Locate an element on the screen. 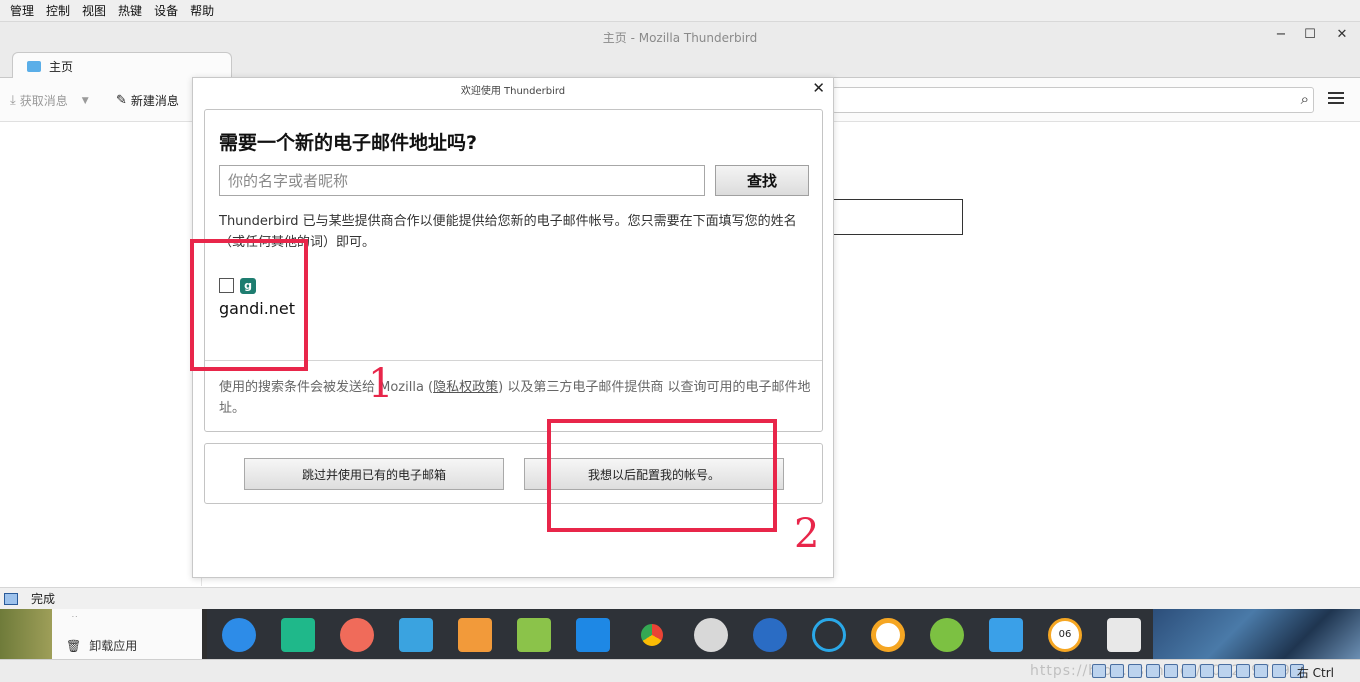 This screenshot has height=682, width=1360. new-message-button: ✎ 新建消息 is located at coordinates (147, 100).